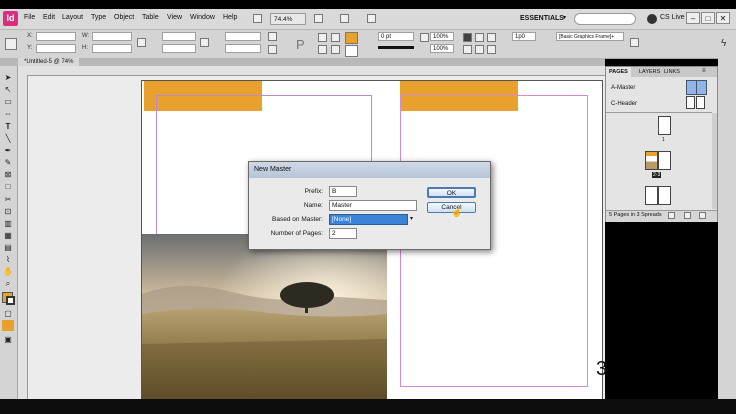  Describe the element at coordinates (693, 18) in the screenshot. I see `minimize-button: –` at that location.